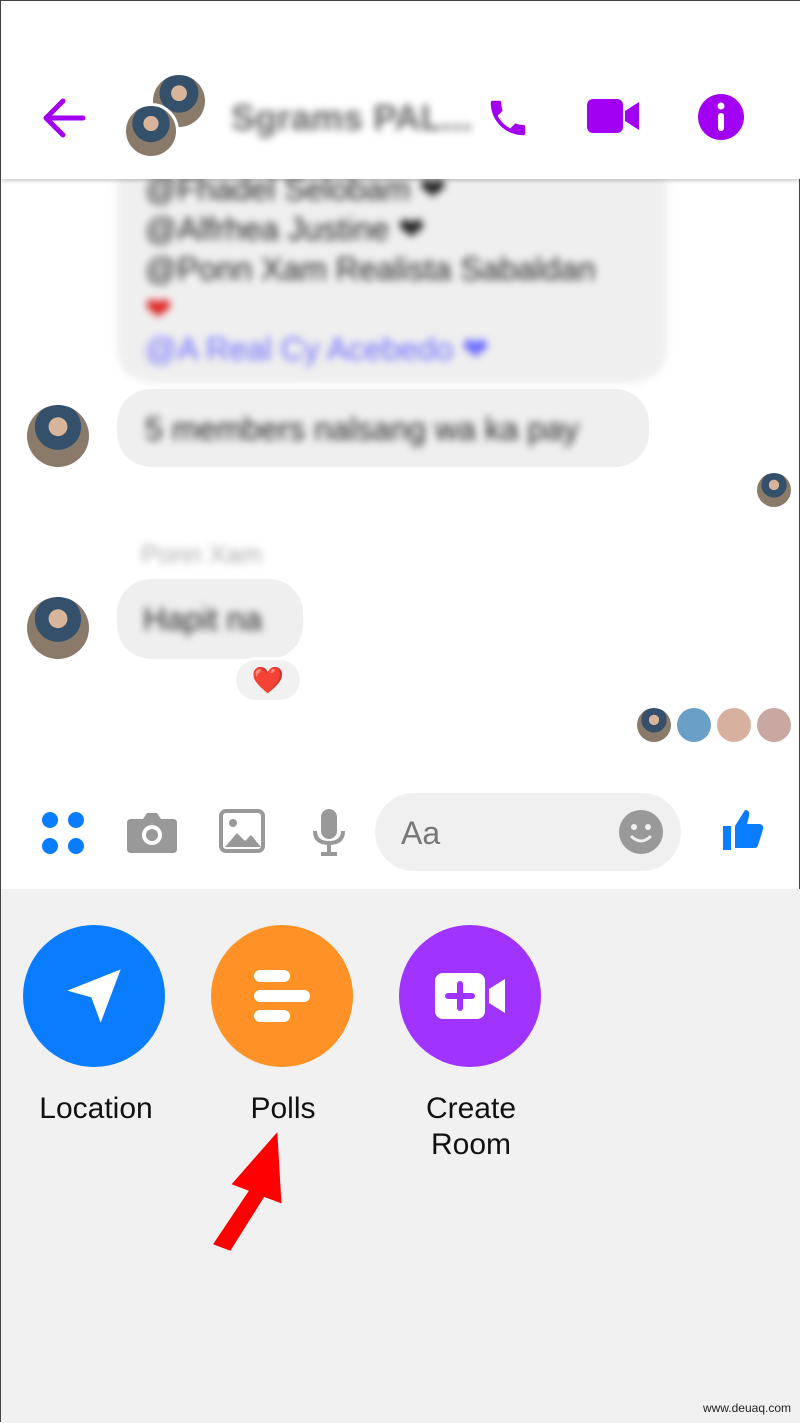  What do you see at coordinates (329, 832) in the screenshot?
I see `microphone-icon` at bounding box center [329, 832].